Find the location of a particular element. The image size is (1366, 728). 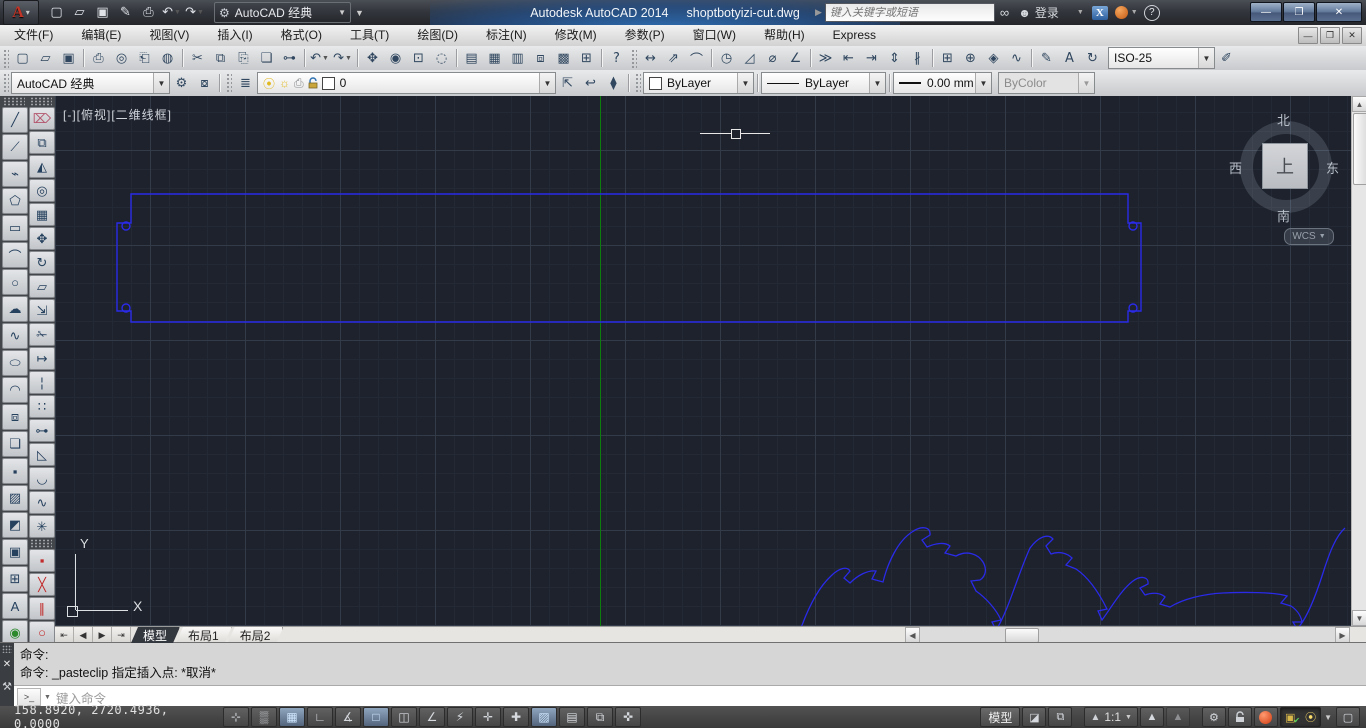

open-file-button: ▱ is located at coordinates (45, 58).